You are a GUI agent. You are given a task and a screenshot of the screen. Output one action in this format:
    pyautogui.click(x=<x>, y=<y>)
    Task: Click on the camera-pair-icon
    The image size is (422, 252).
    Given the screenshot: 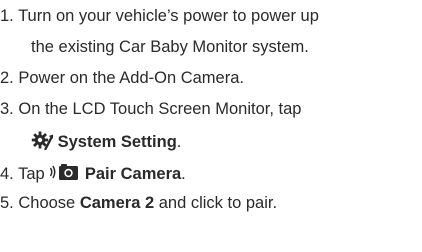 What is the action you would take?
    pyautogui.click(x=64, y=174)
    